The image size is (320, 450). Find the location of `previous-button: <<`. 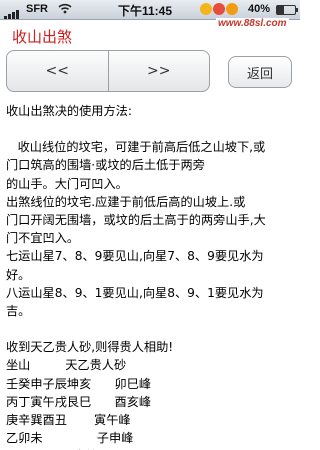

previous-button: << is located at coordinates (57, 71).